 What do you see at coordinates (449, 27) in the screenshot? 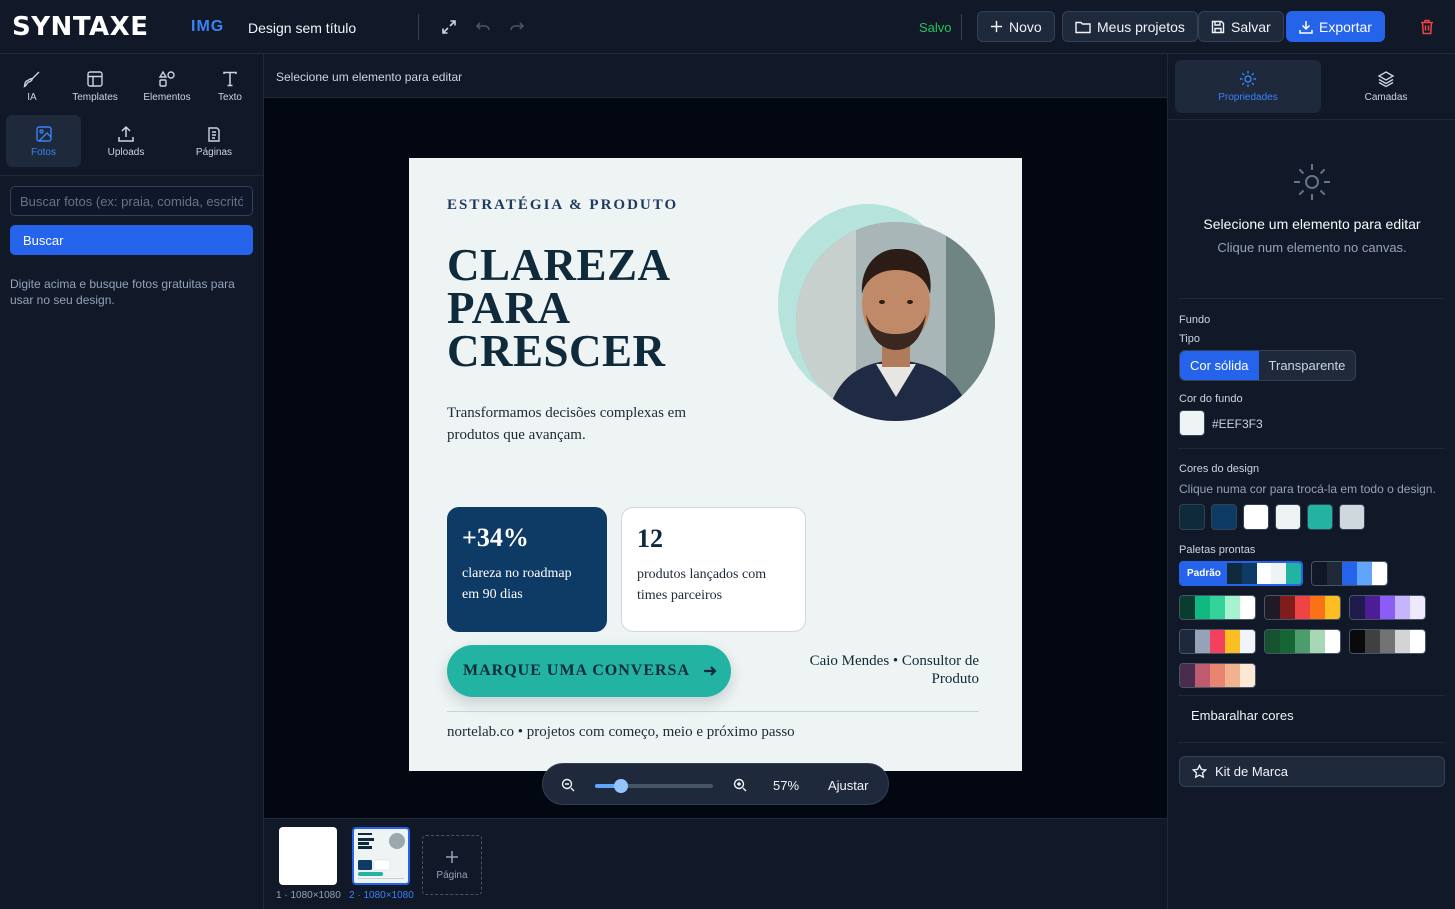
I see `fullscreen-button` at bounding box center [449, 27].